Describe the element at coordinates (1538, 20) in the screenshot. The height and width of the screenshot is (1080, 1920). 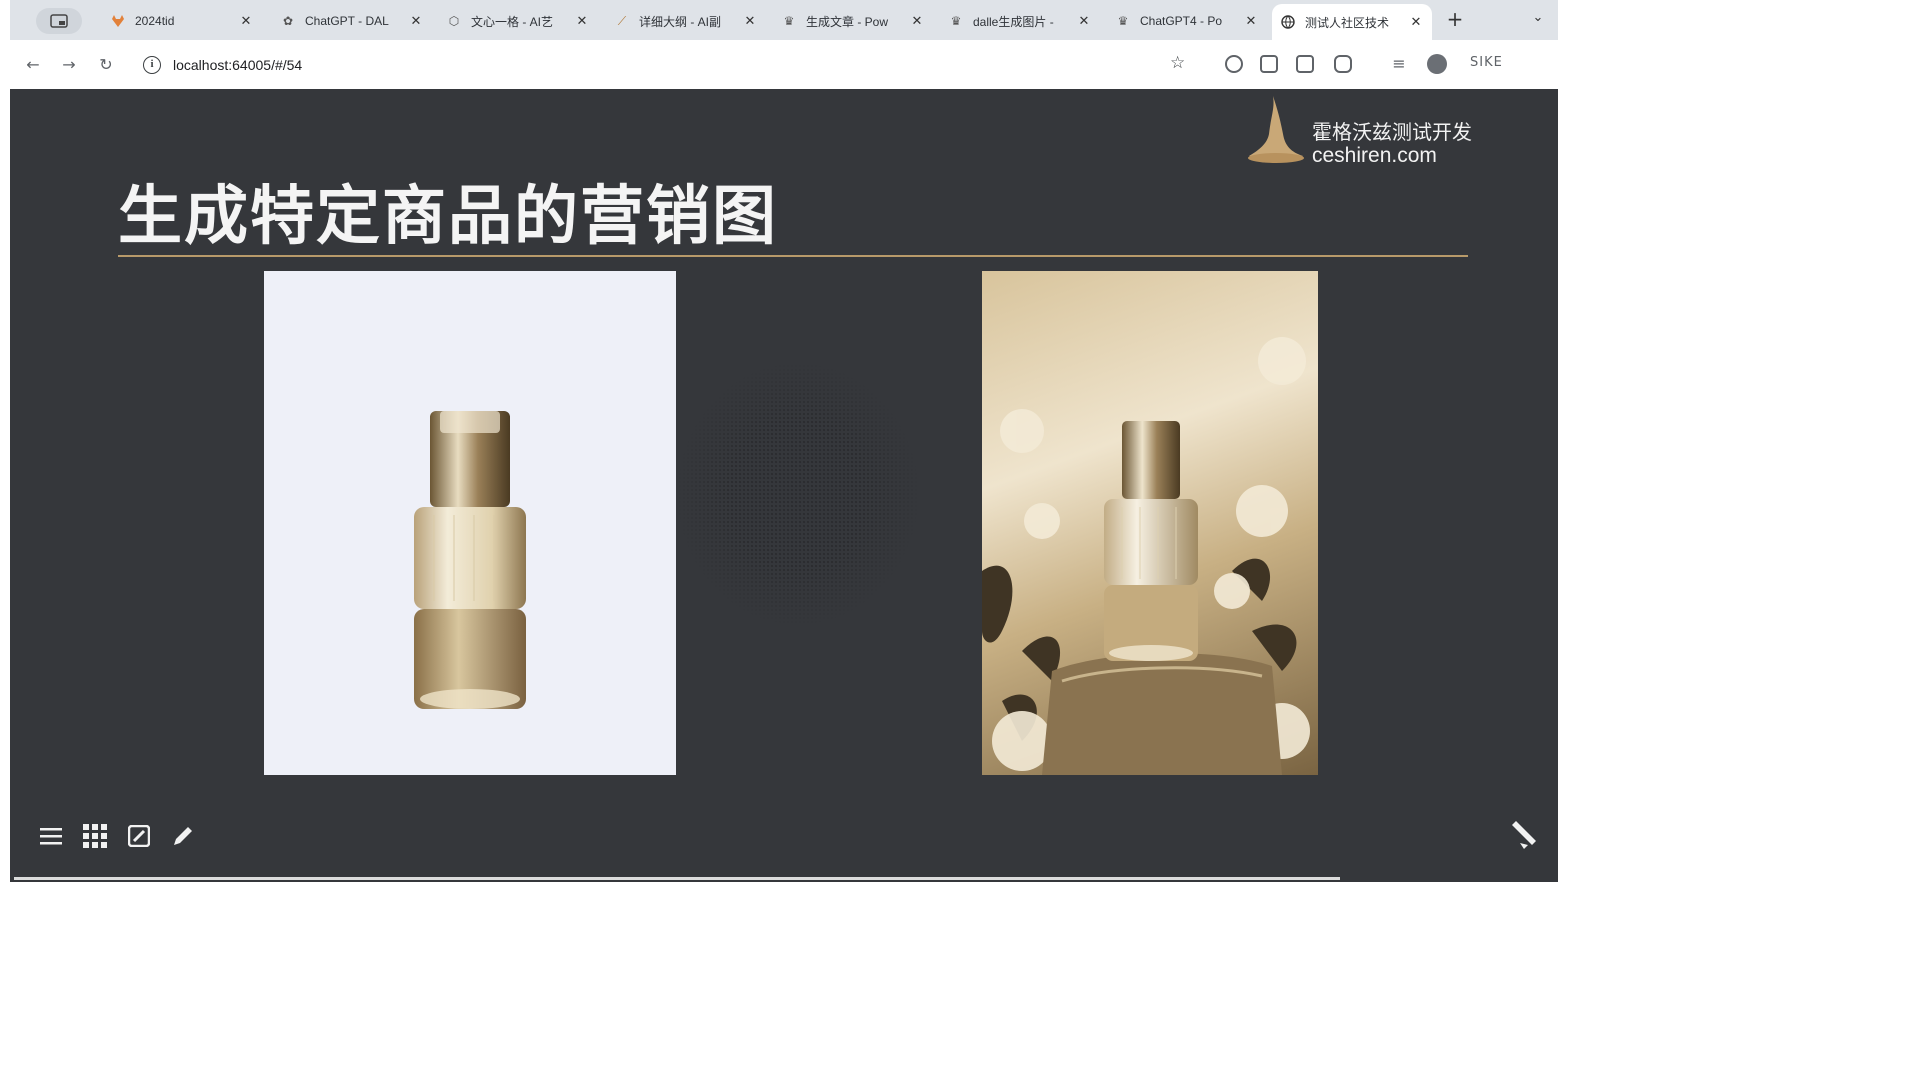
I see `chevron-down-icon: ⌄` at that location.